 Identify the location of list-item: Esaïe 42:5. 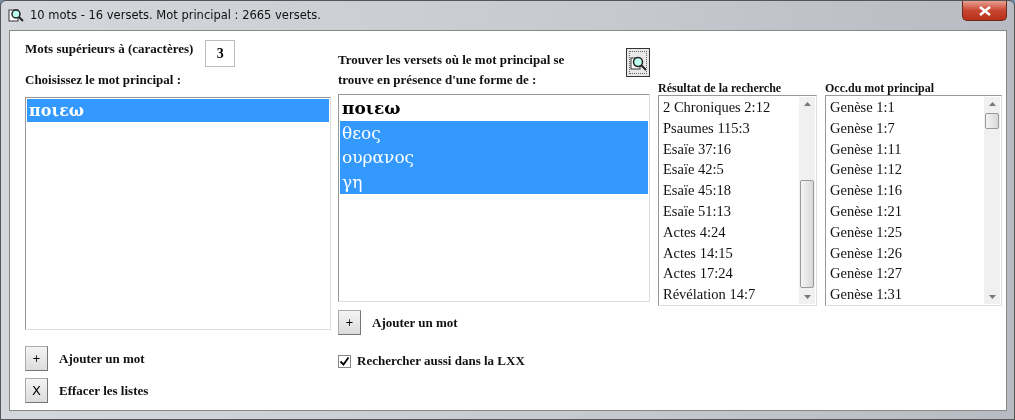
(730, 170).